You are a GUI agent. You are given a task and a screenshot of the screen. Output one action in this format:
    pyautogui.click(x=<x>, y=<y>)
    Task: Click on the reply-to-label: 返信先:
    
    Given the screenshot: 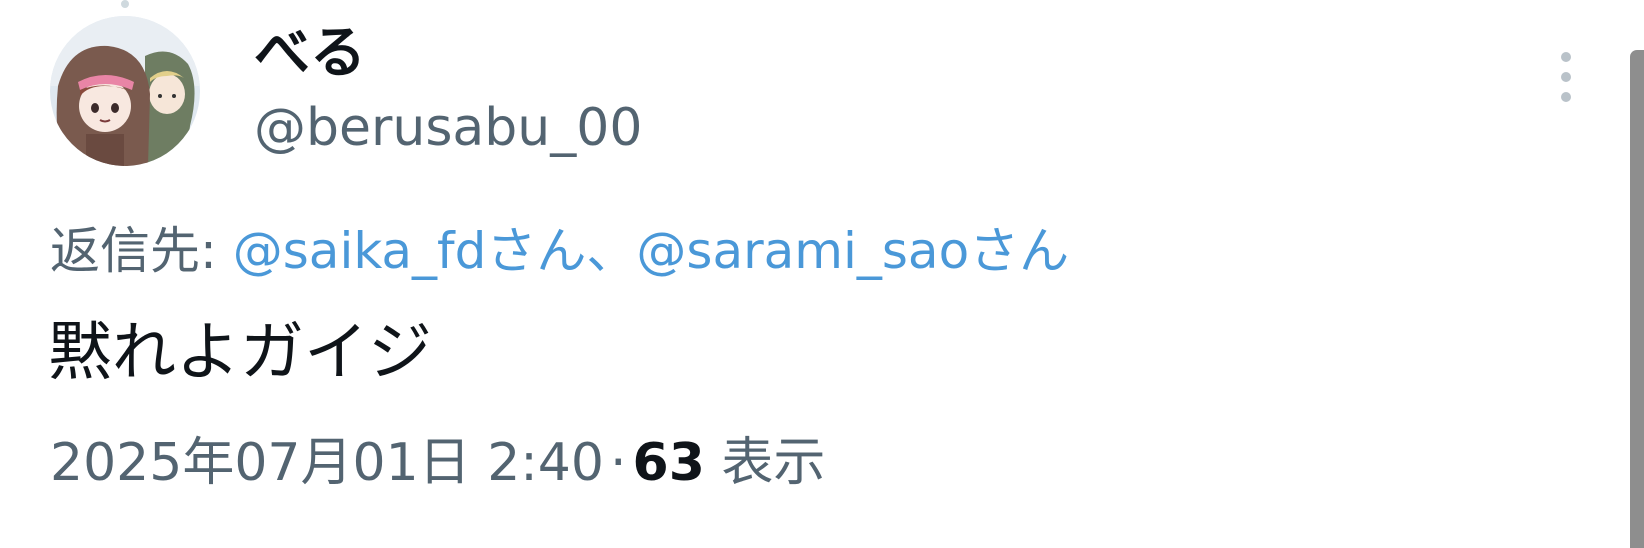 What is the action you would take?
    pyautogui.click(x=141, y=251)
    